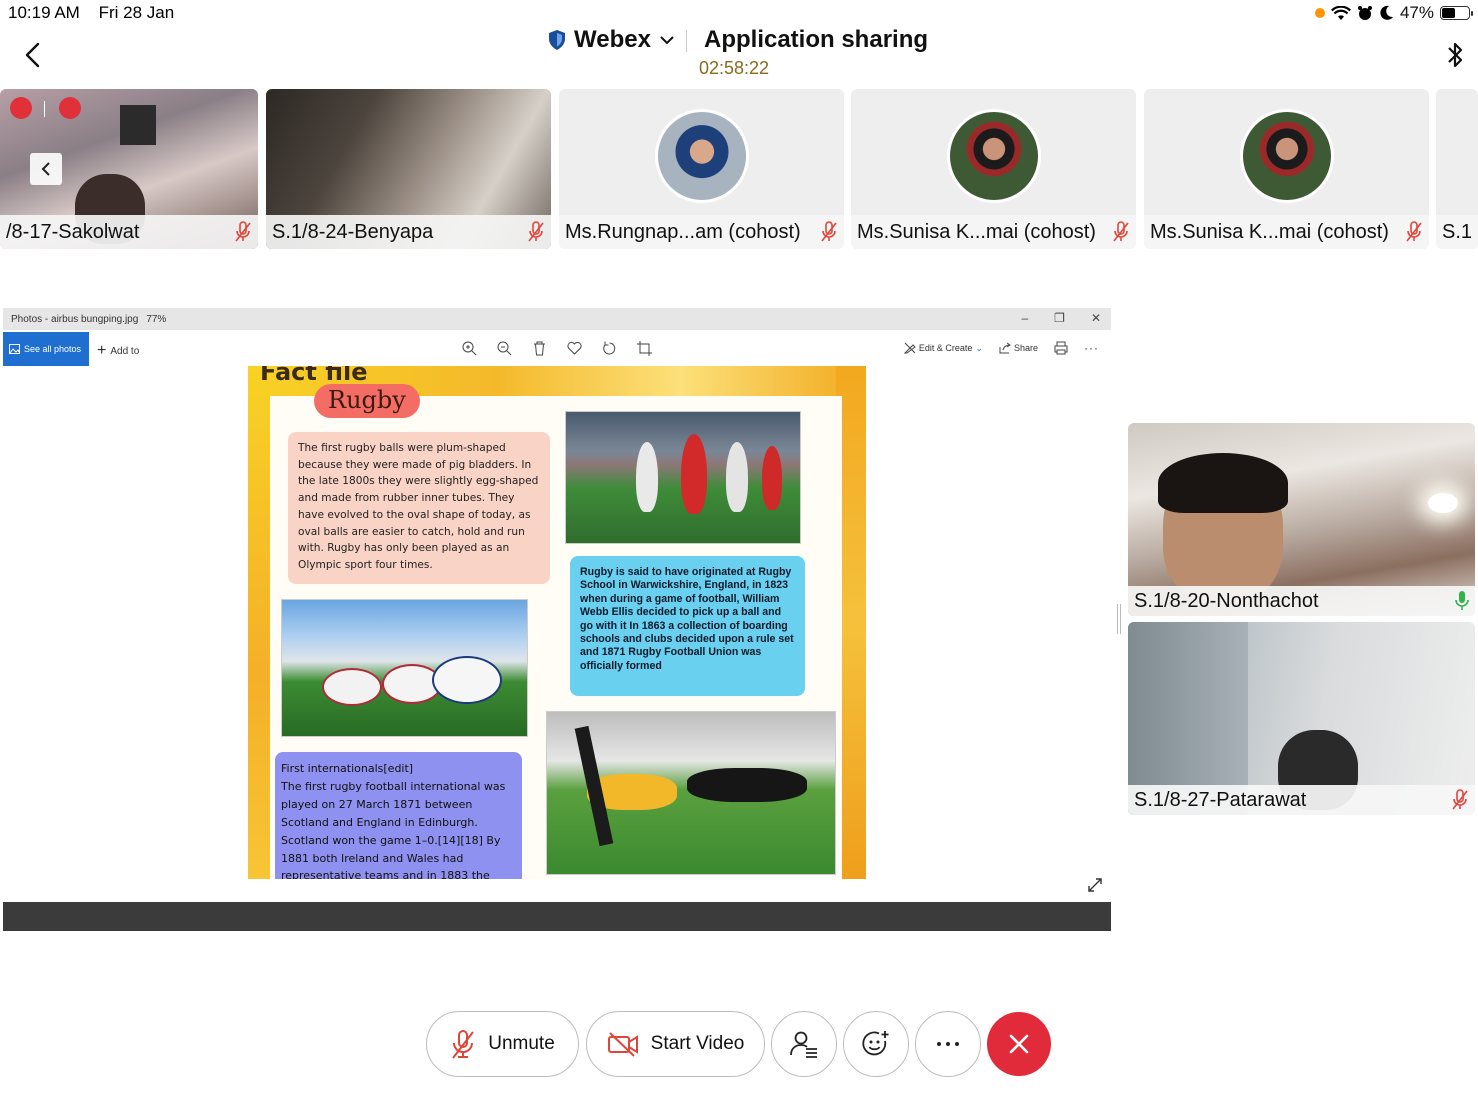 Image resolution: width=1478 pixels, height=1108 pixels. What do you see at coordinates (44, 12) in the screenshot?
I see `status-time: 10:19 AM` at bounding box center [44, 12].